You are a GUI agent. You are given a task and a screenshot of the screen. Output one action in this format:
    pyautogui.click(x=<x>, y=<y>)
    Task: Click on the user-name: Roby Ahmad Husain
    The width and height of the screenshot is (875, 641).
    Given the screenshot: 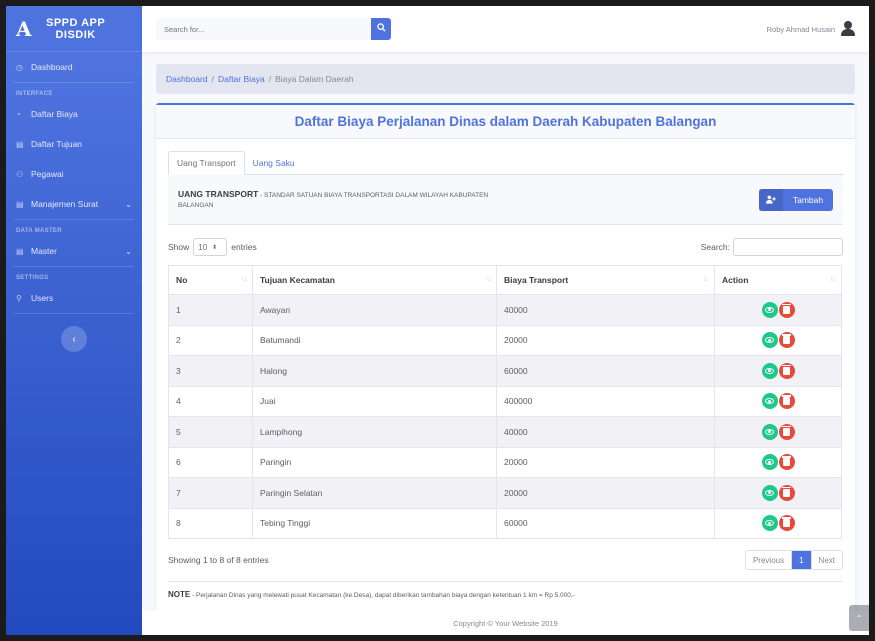 What is the action you would take?
    pyautogui.click(x=800, y=29)
    